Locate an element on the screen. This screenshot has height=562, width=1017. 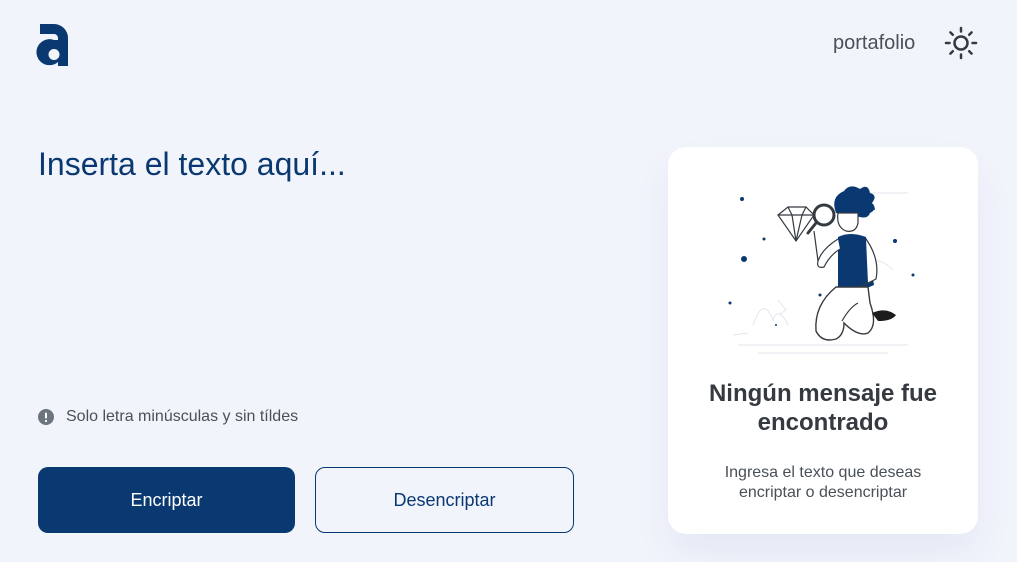
hint-text: Solo letra minúsculas y sin tíldes is located at coordinates (182, 416).